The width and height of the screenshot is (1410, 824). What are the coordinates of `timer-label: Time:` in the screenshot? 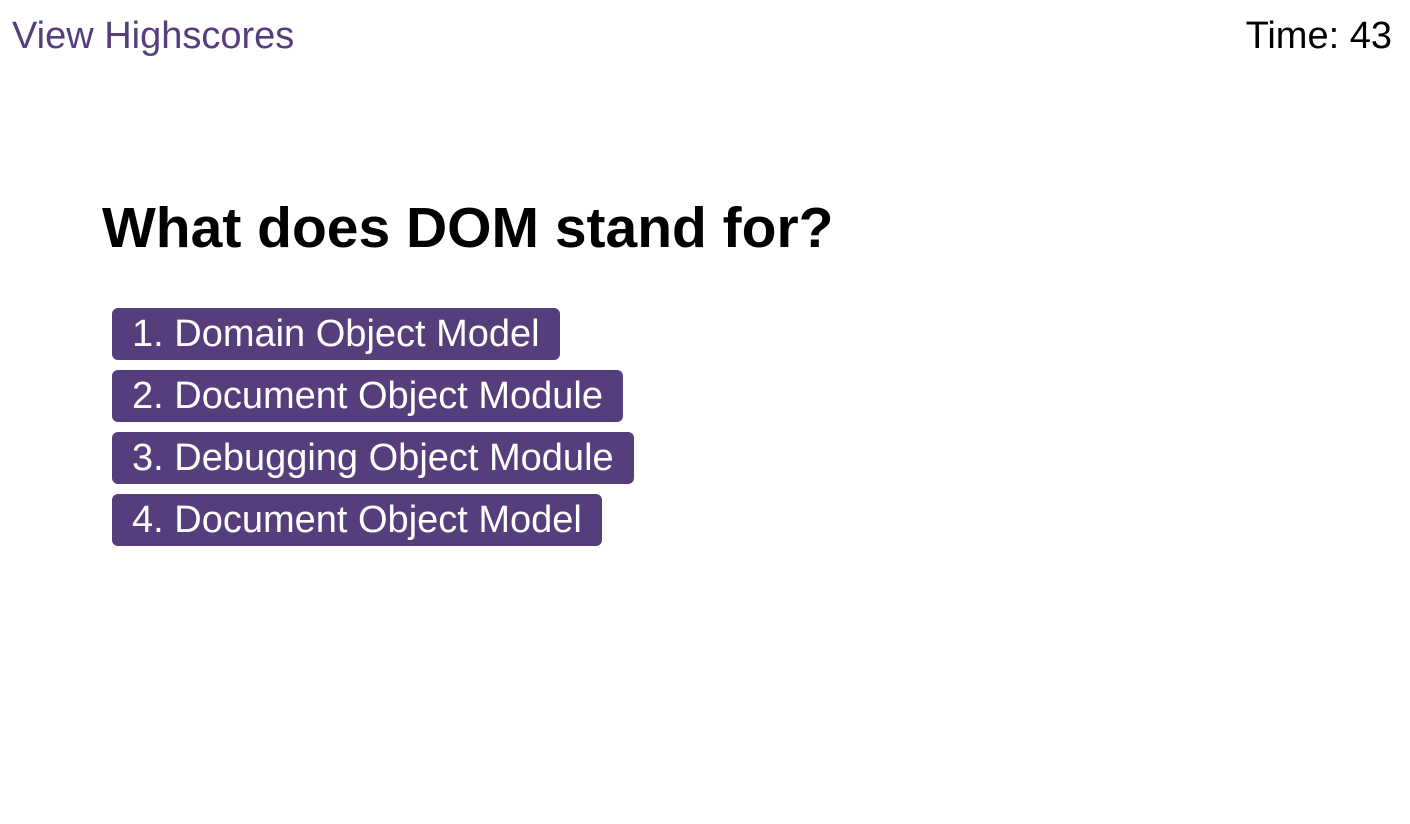 It's located at (1292, 36).